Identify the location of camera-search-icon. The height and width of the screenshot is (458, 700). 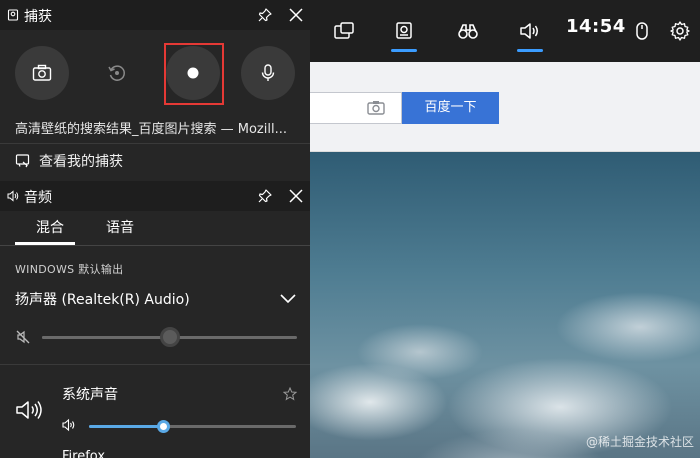
(376, 108).